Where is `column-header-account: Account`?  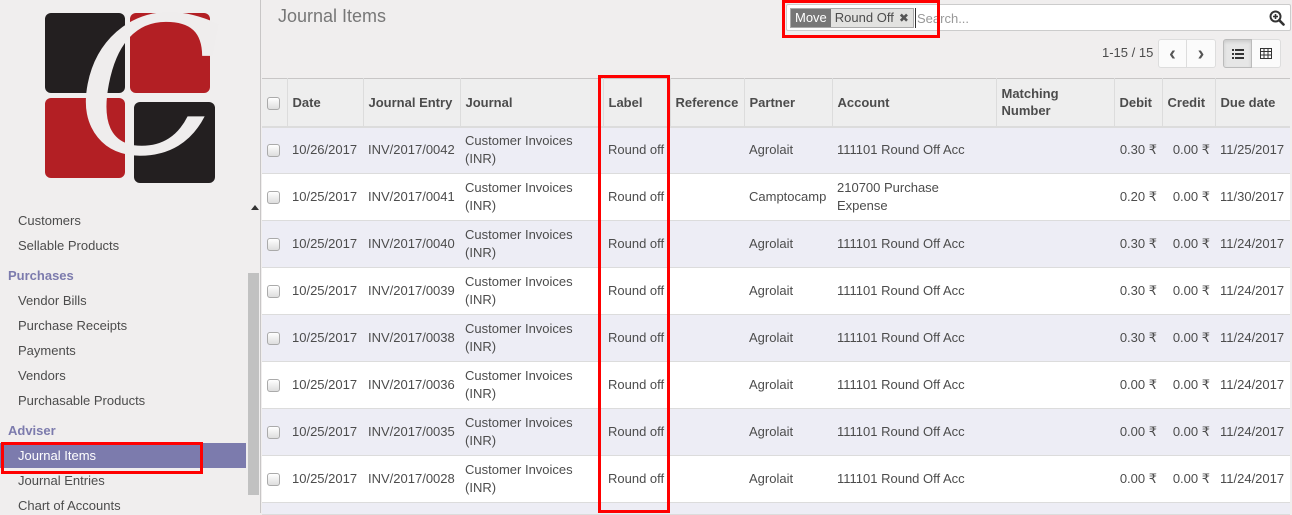 column-header-account: Account is located at coordinates (914, 103).